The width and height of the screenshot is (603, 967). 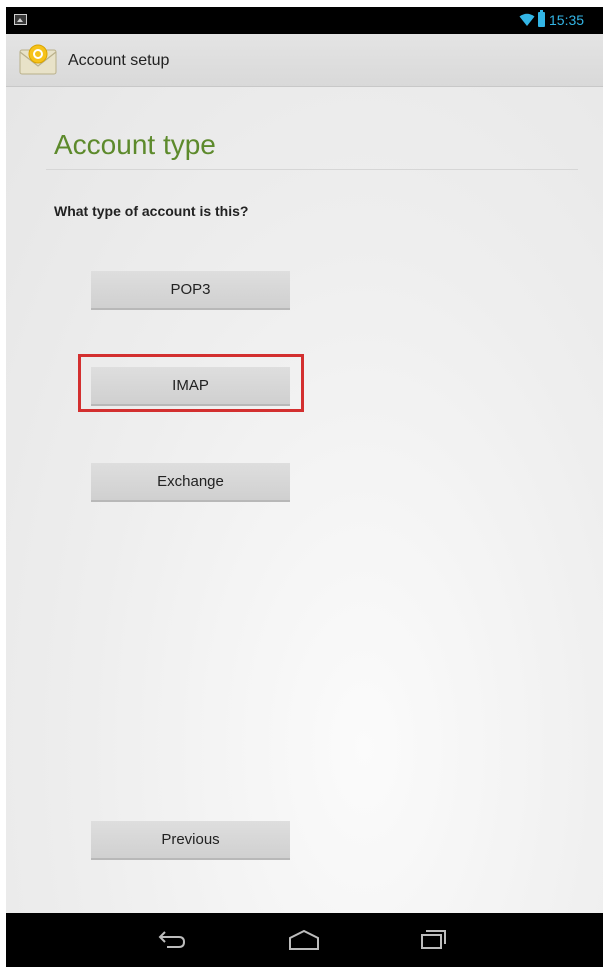 What do you see at coordinates (541, 18) in the screenshot?
I see `battery-icon` at bounding box center [541, 18].